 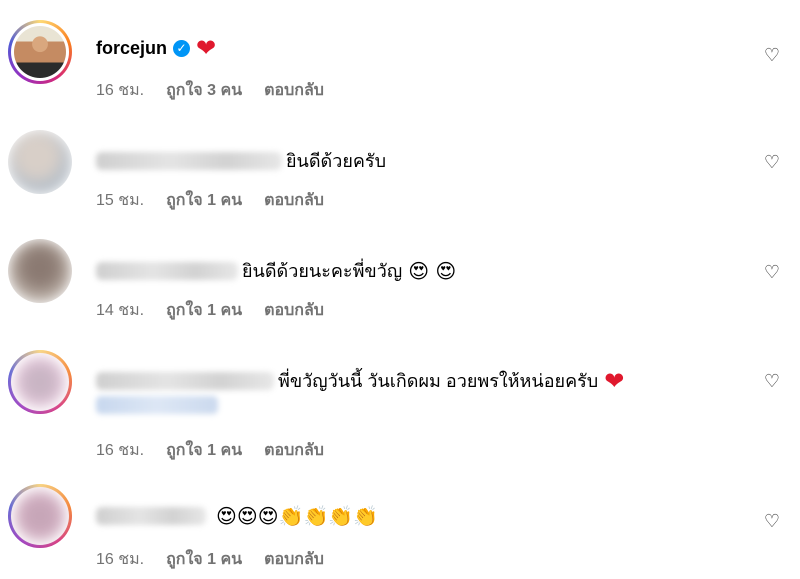 What do you see at coordinates (157, 405) in the screenshot?
I see `mention-link` at bounding box center [157, 405].